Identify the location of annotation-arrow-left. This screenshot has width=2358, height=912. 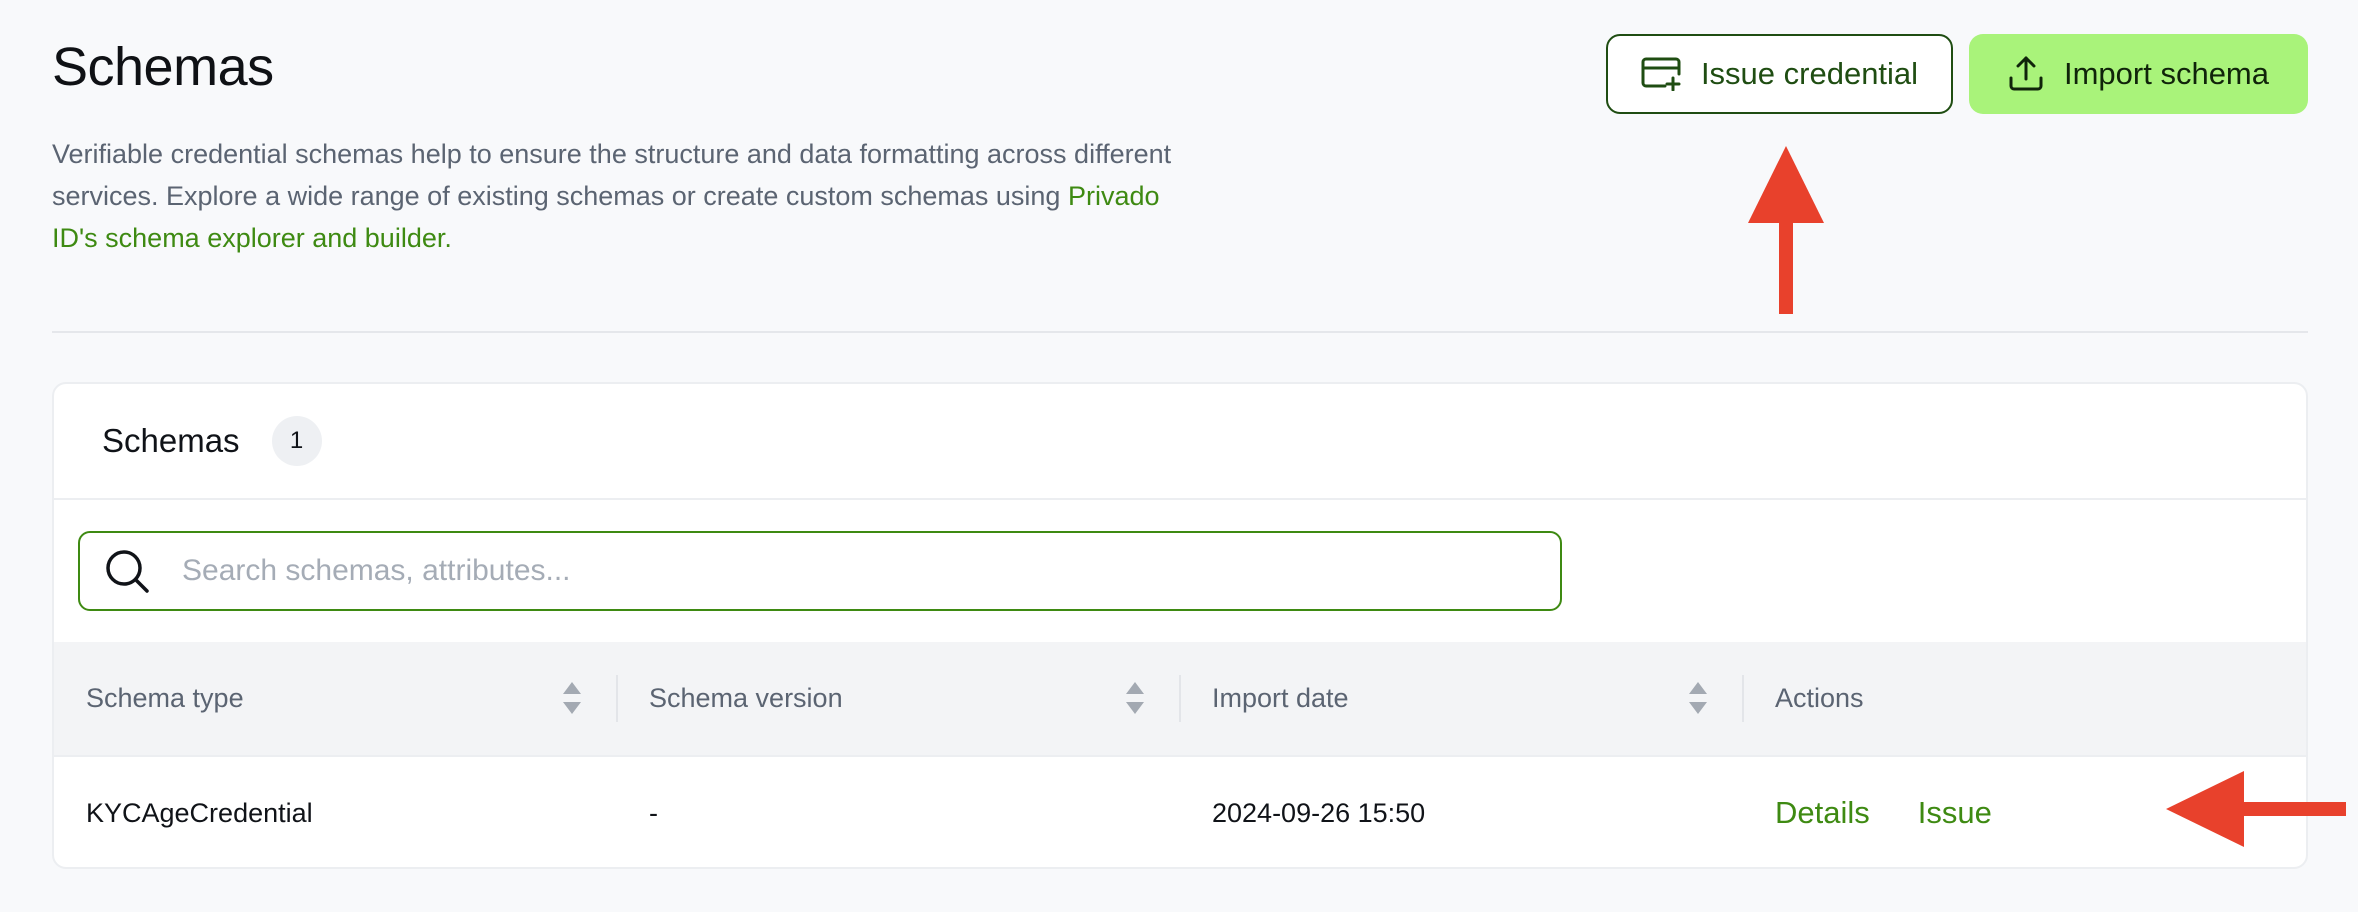
(2256, 809).